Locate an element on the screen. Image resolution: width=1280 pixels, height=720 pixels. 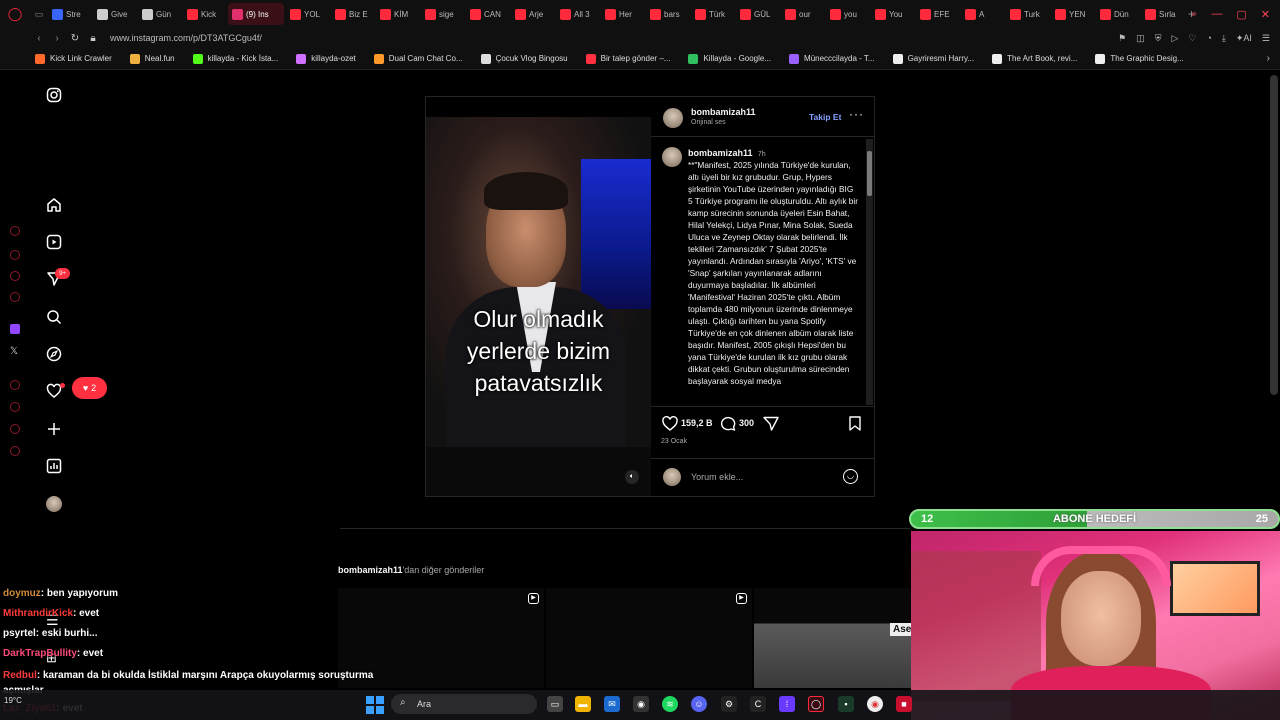
browser-tab: EFE is located at coordinates (937, 14).